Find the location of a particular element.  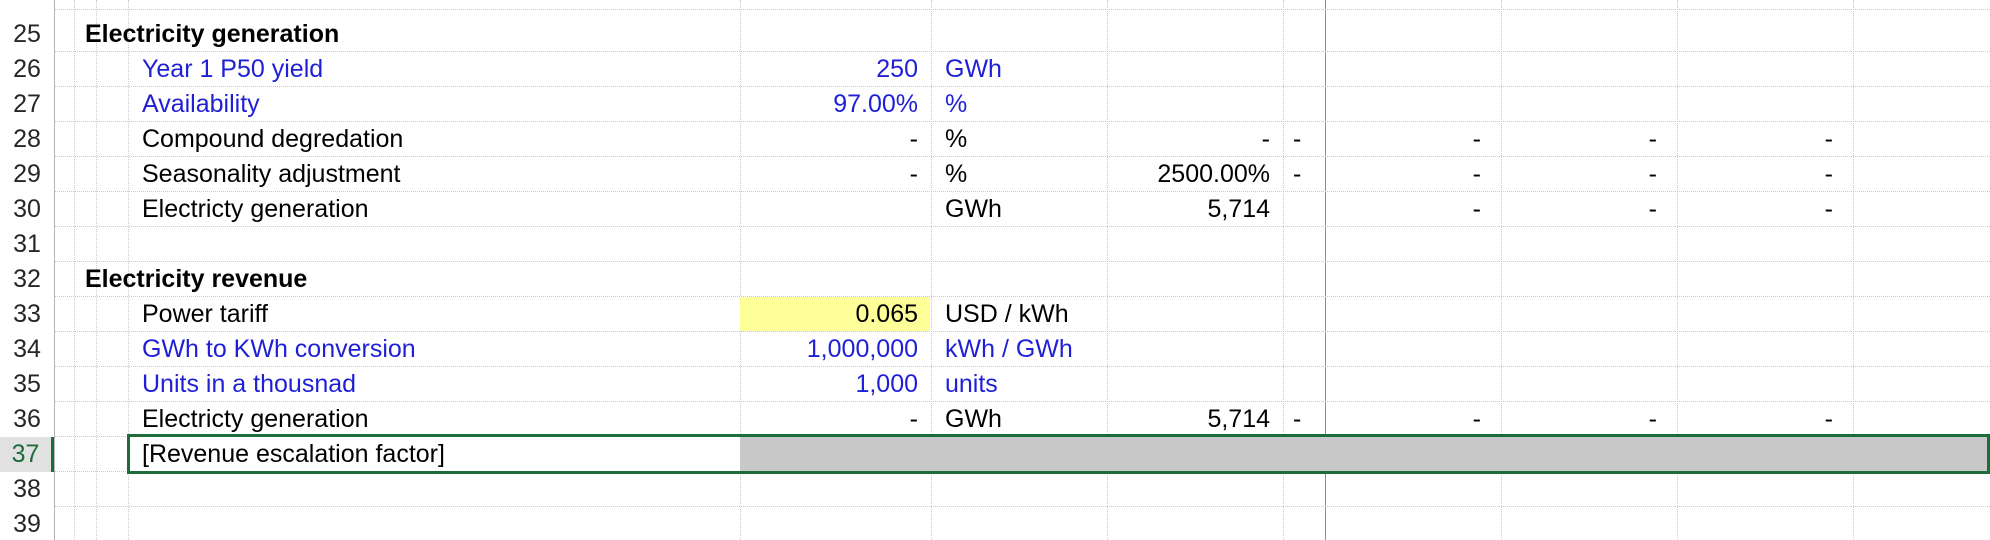

table-row: 39 is located at coordinates (995, 523).